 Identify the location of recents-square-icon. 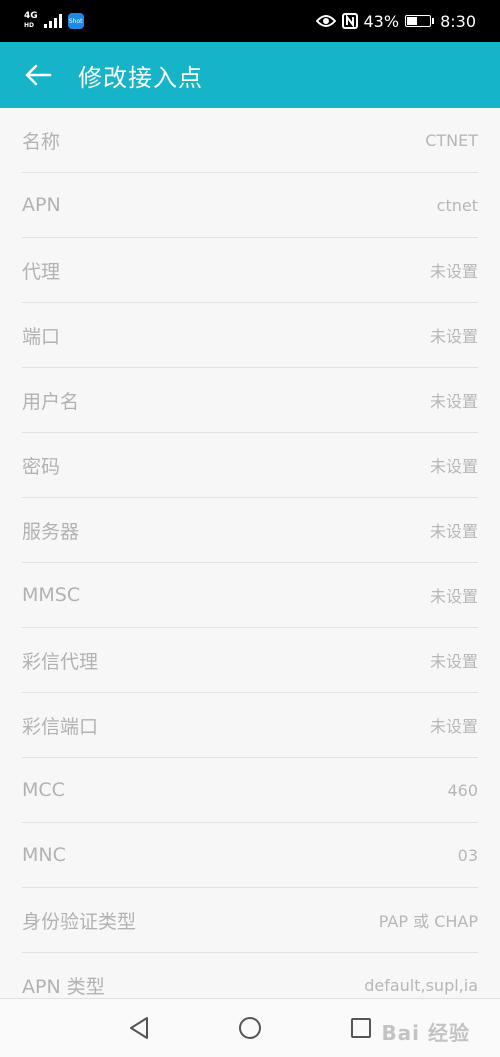
(361, 1028).